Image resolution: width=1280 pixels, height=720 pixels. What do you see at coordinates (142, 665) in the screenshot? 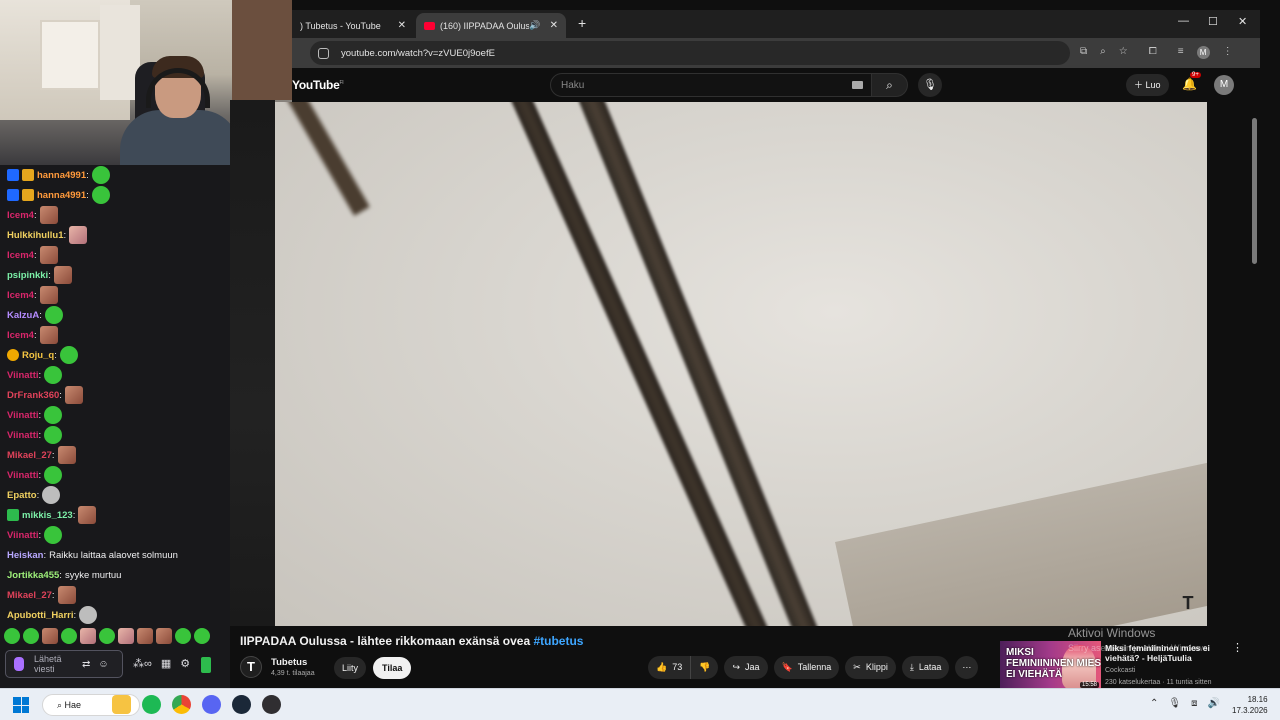
I see `bits-icon: ⁂∞` at bounding box center [142, 665].